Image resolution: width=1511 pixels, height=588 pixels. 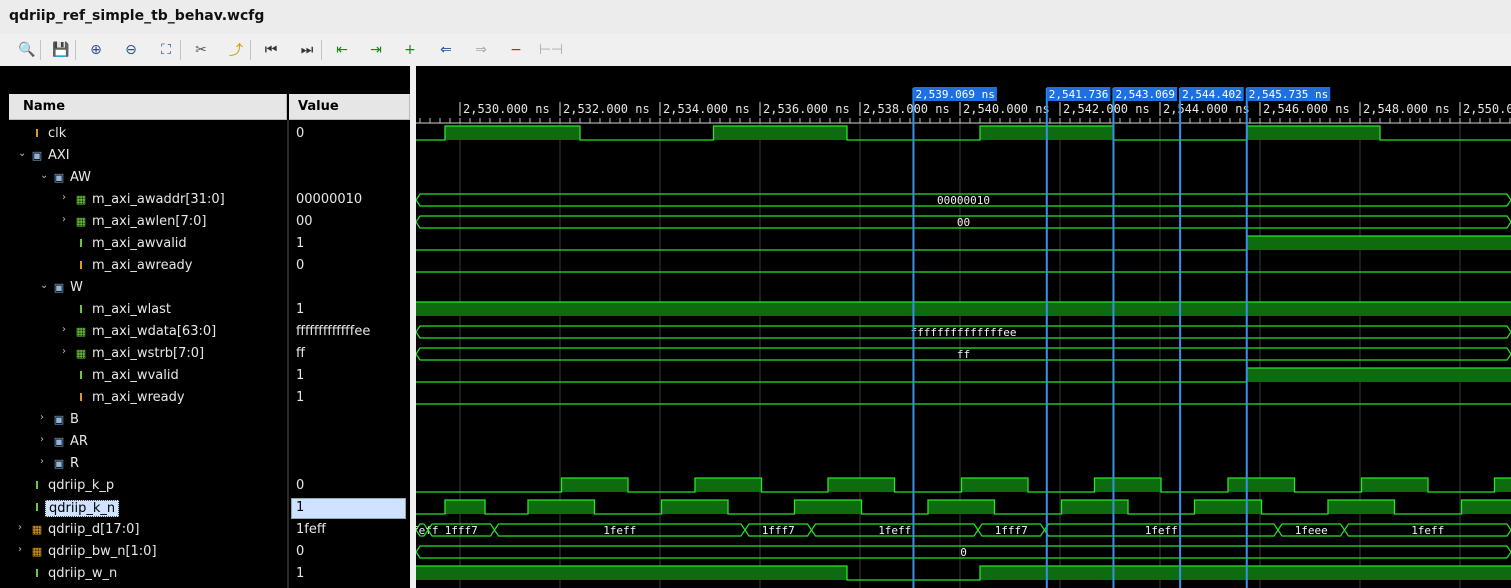 I want to click on signal-name: m_axi_wvalid, so click(x=135, y=375).